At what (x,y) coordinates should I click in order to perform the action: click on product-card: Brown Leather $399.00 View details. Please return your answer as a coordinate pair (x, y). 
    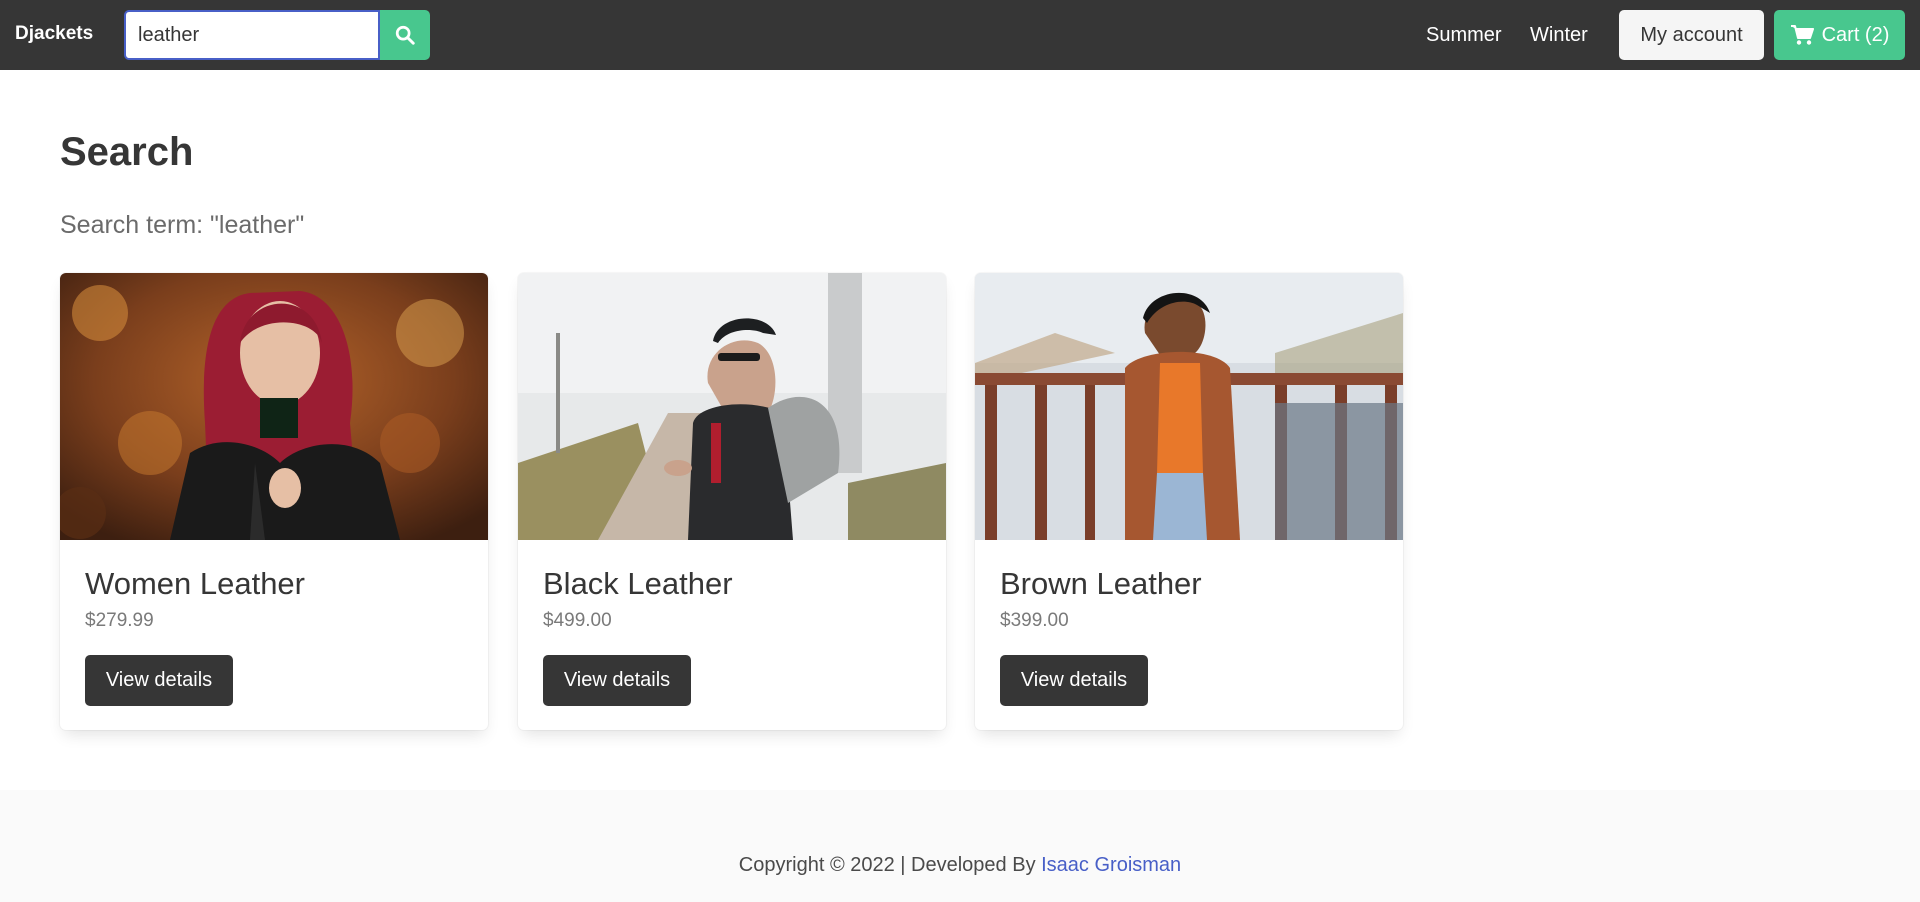
    Looking at the image, I should click on (1189, 501).